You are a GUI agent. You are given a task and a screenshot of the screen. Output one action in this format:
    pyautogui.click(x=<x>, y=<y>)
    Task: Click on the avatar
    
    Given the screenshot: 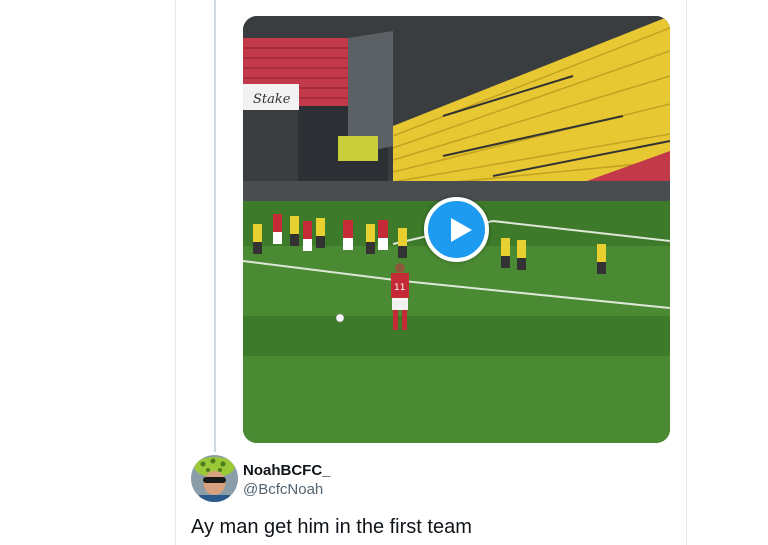 What is the action you would take?
    pyautogui.click(x=214, y=478)
    